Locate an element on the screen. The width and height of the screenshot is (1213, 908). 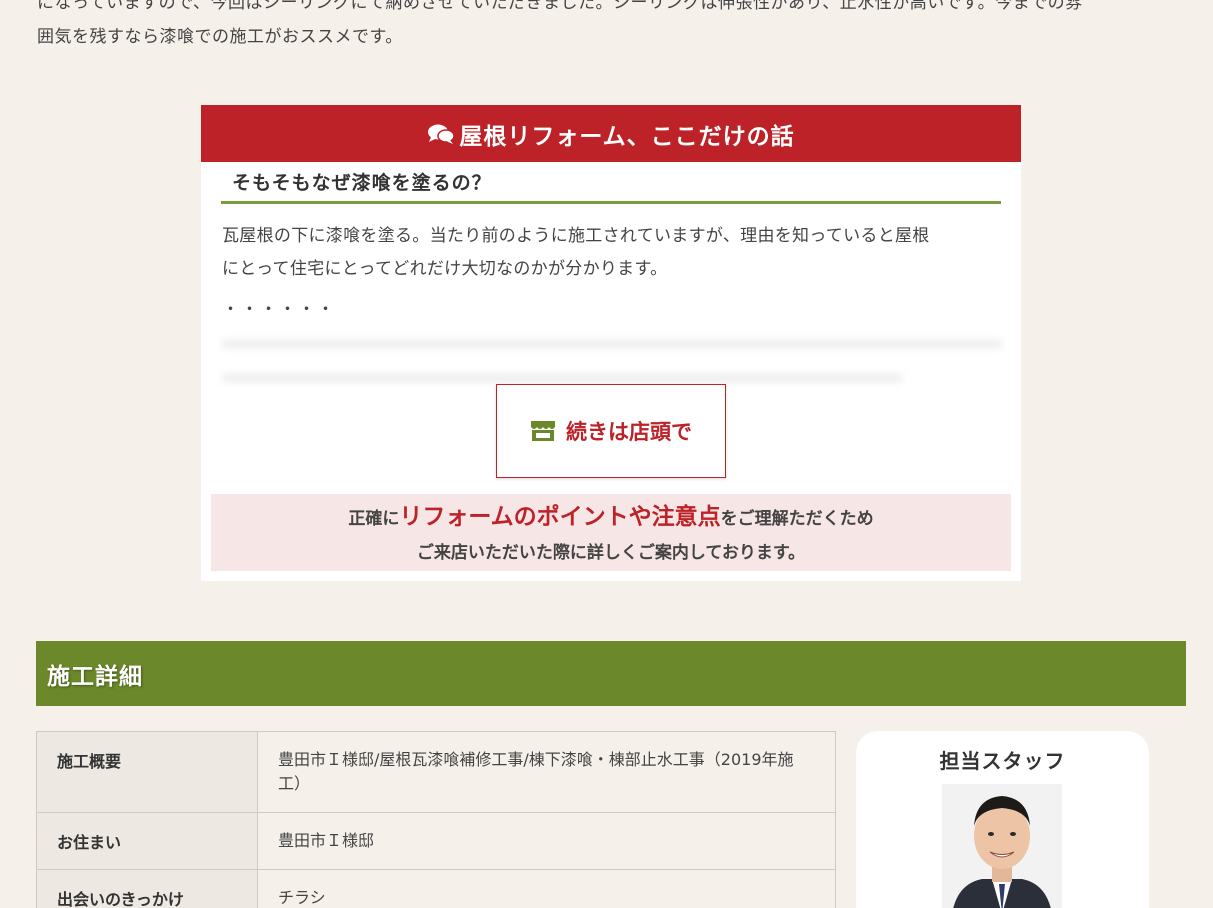
chat-bubbles-icon is located at coordinates (442, 134).